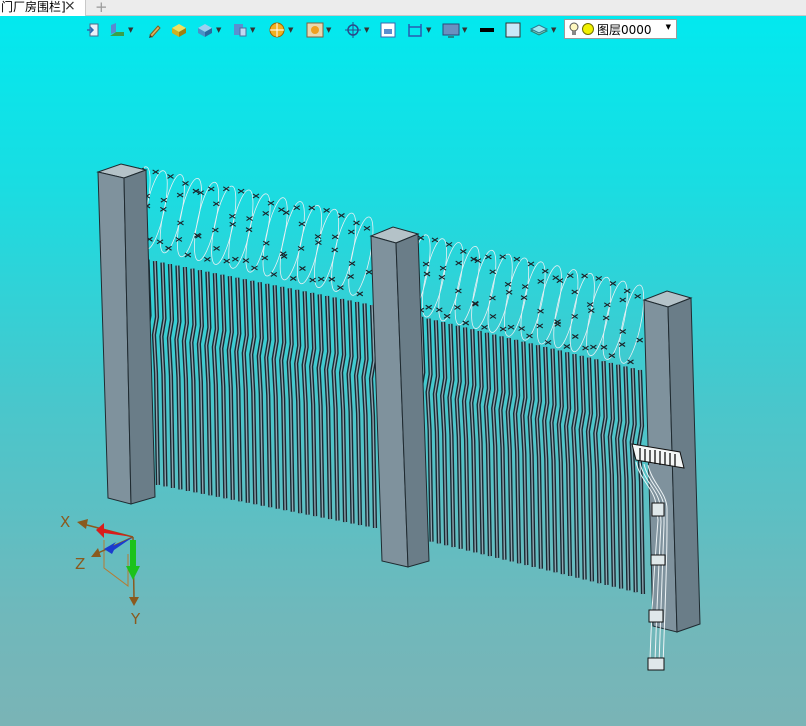 Image resolution: width=806 pixels, height=726 pixels. I want to click on x-axis-arrow, so click(114, 530).